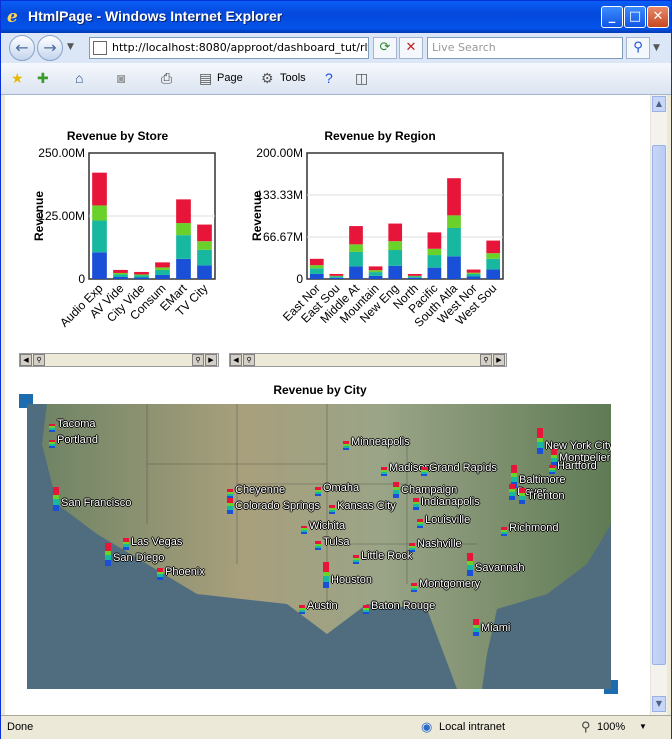  What do you see at coordinates (525, 48) in the screenshot?
I see `search-input: Live Search` at bounding box center [525, 48].